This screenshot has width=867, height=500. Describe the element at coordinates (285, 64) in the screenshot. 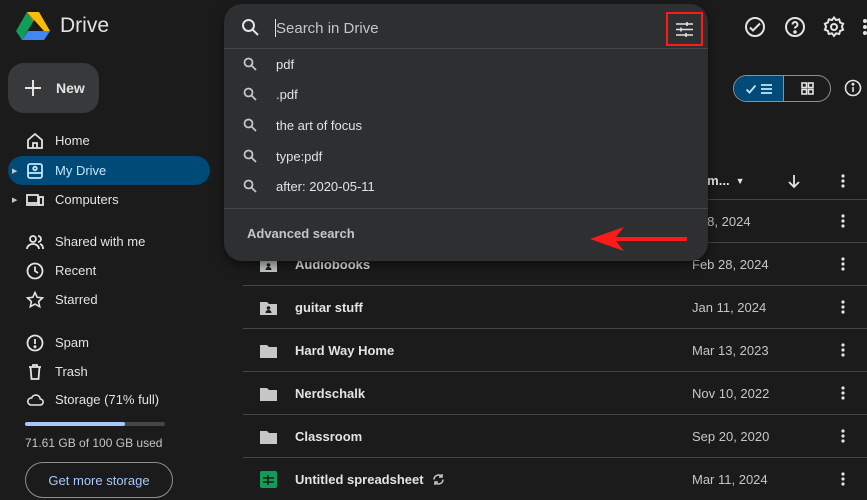

I see `suggestion-label: pdf` at that location.